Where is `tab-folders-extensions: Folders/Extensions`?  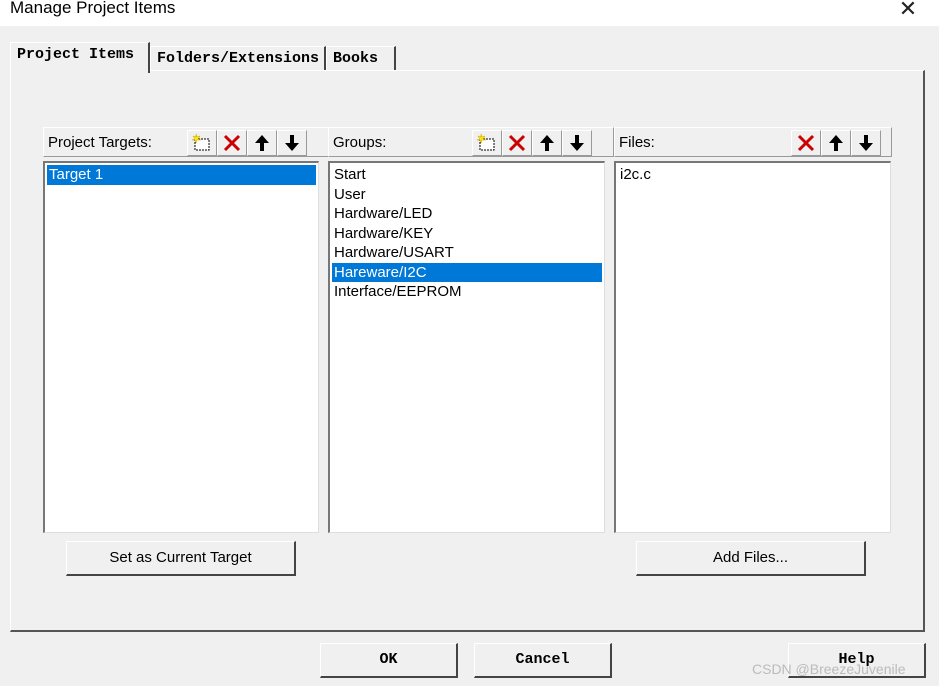
tab-folders-extensions: Folders/Extensions is located at coordinates (238, 58).